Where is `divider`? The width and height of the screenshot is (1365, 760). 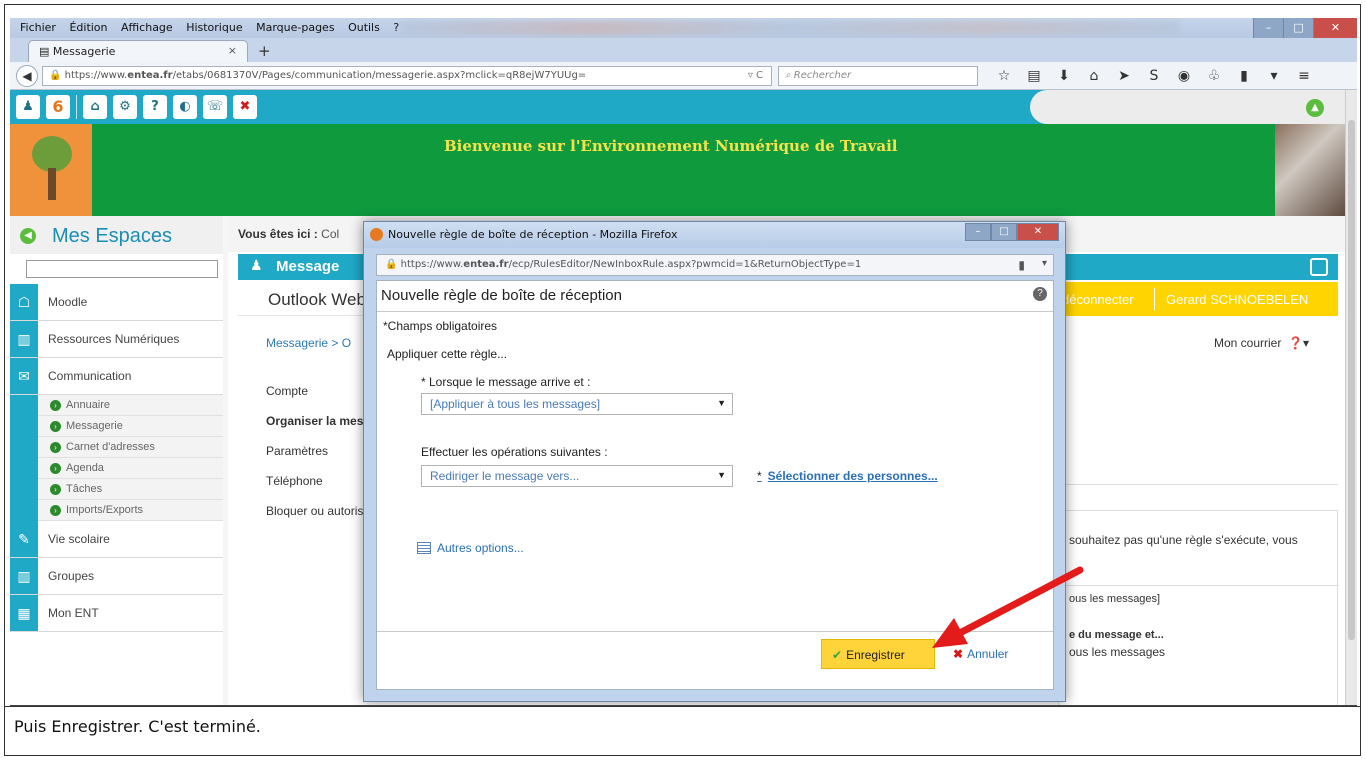 divider is located at coordinates (1199, 585).